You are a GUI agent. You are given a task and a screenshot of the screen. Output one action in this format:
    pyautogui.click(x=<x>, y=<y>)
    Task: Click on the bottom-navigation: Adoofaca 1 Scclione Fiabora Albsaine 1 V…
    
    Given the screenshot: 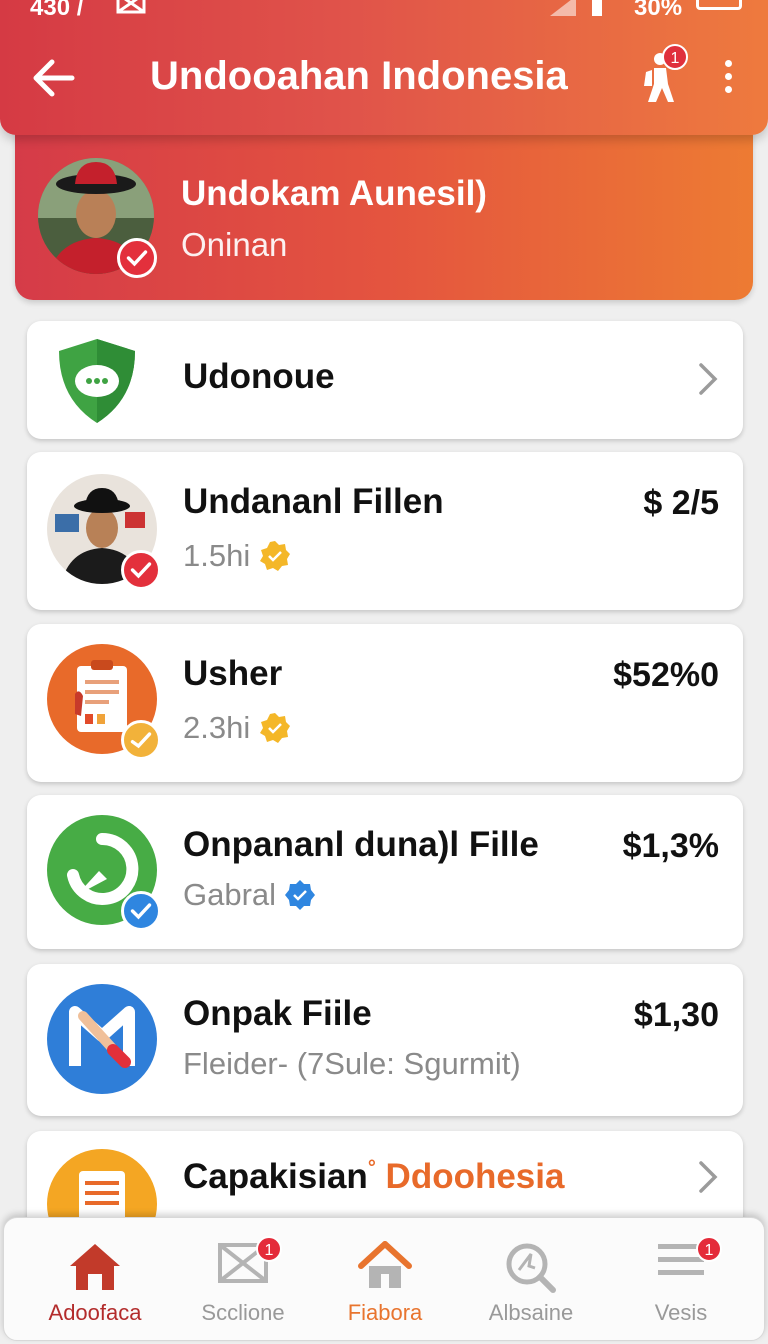 What is the action you would take?
    pyautogui.click(x=384, y=1279)
    